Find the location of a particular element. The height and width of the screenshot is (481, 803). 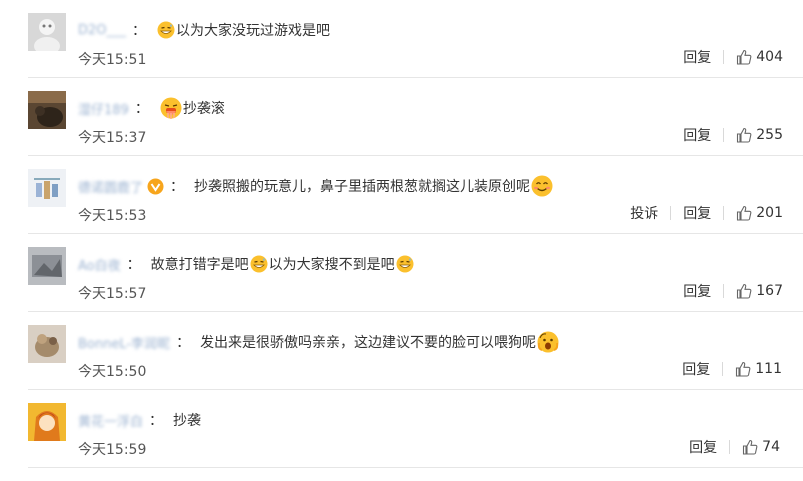

like-button: 201 is located at coordinates (759, 213).